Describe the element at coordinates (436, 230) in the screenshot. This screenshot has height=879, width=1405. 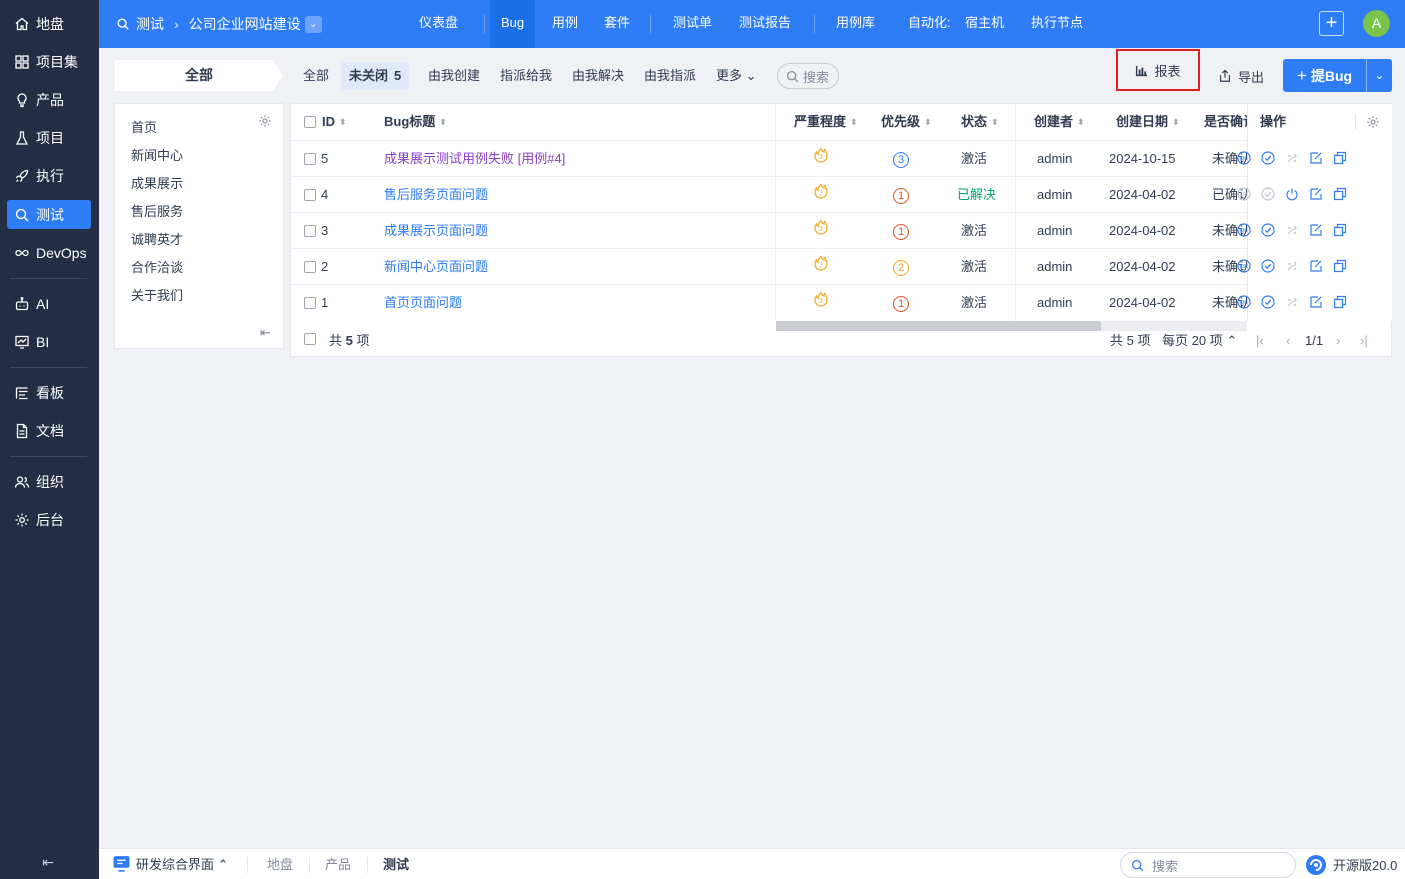
I see `bug-title-link: 成果展示页面问题` at that location.